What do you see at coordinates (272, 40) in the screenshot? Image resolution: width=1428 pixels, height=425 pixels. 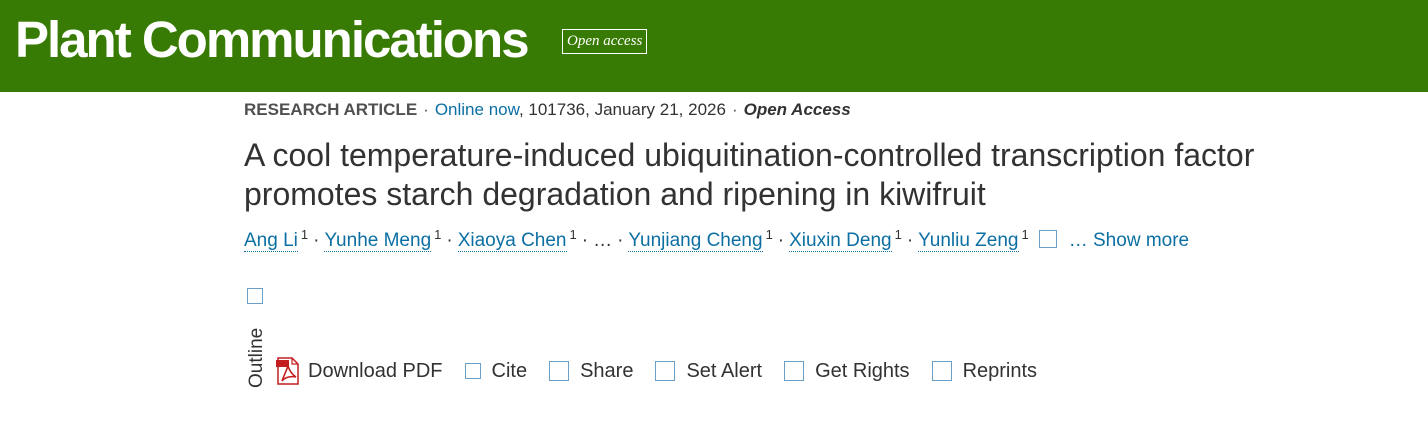 I see `journal-logo: Plant Communications` at bounding box center [272, 40].